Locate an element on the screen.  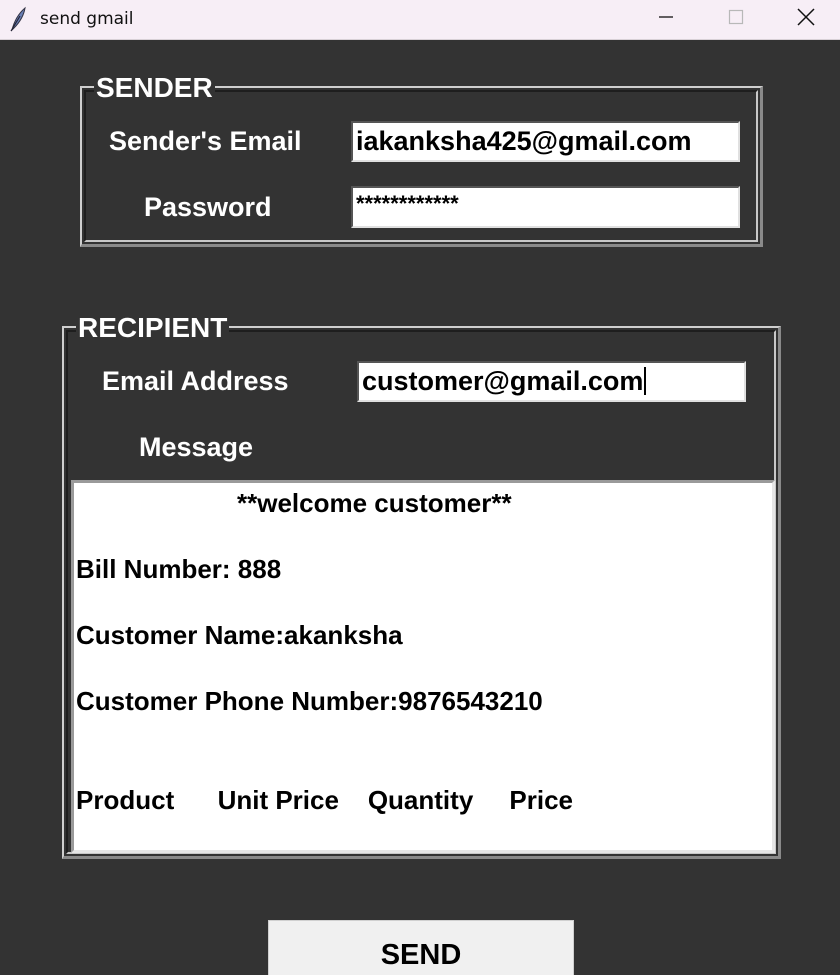
sender-email-value: iakanksha425@gmail.com is located at coordinates (524, 141).